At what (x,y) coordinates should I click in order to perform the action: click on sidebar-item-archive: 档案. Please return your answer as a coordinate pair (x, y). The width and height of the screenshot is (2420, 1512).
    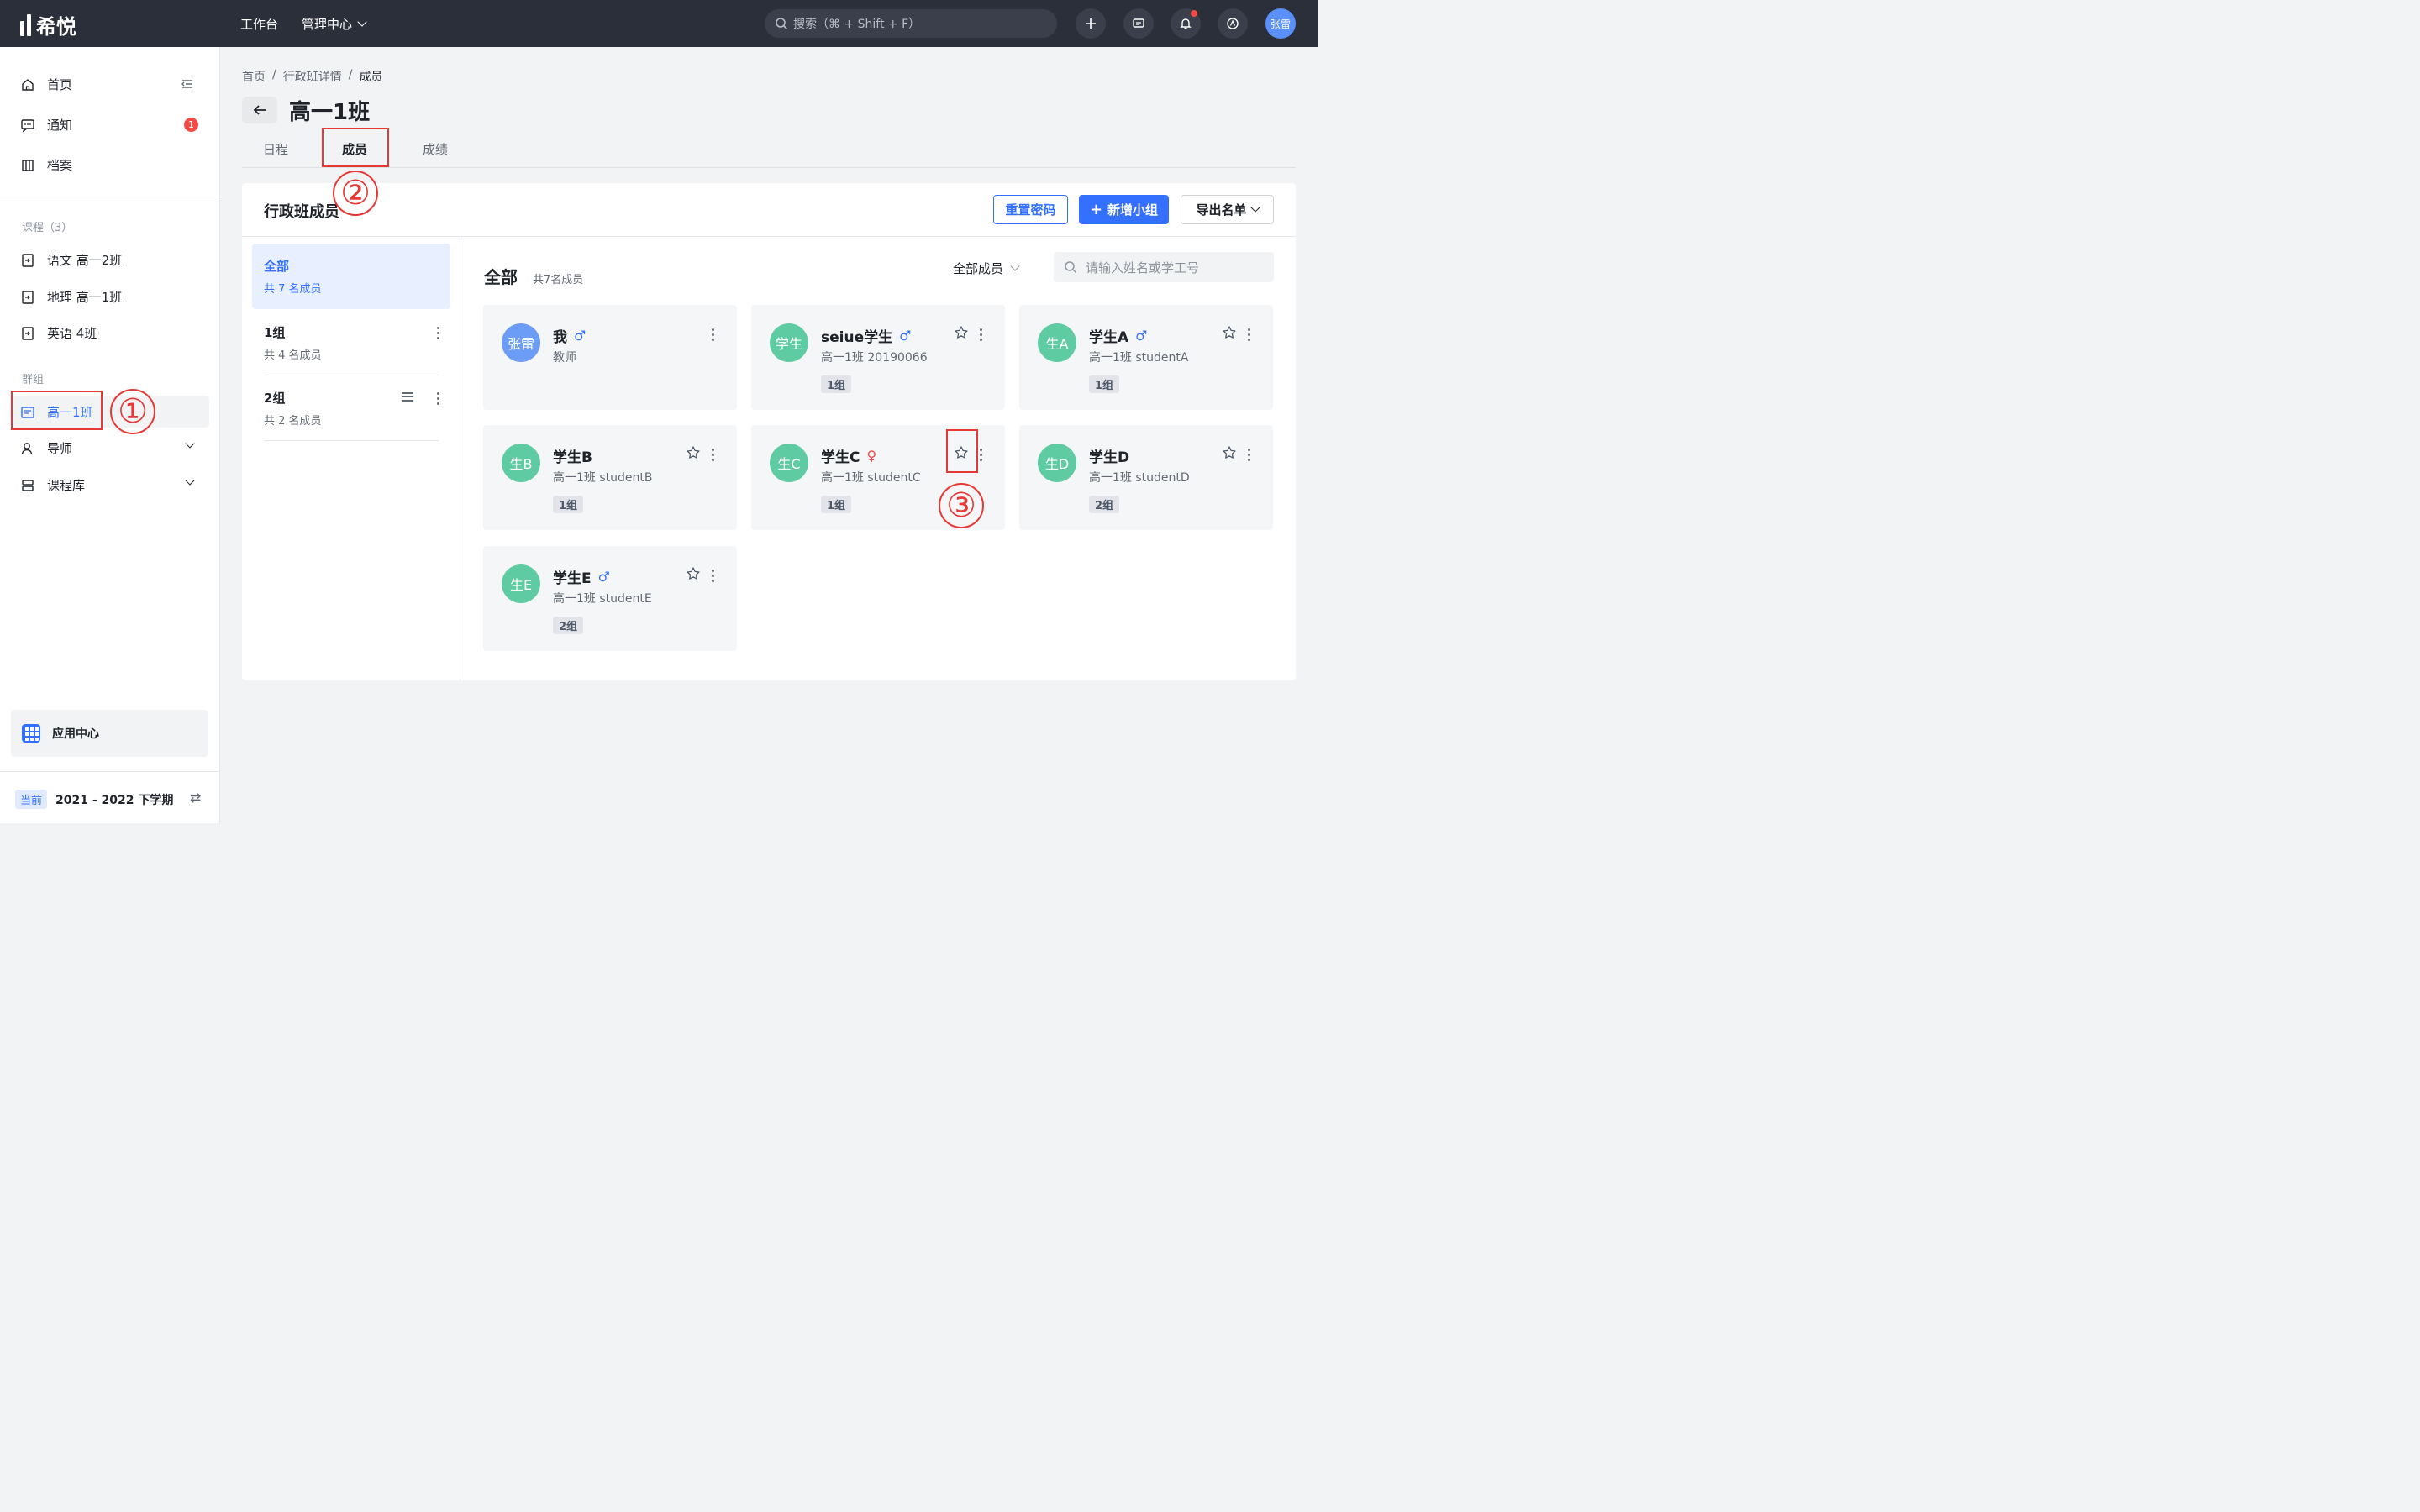
    Looking at the image, I should click on (46, 165).